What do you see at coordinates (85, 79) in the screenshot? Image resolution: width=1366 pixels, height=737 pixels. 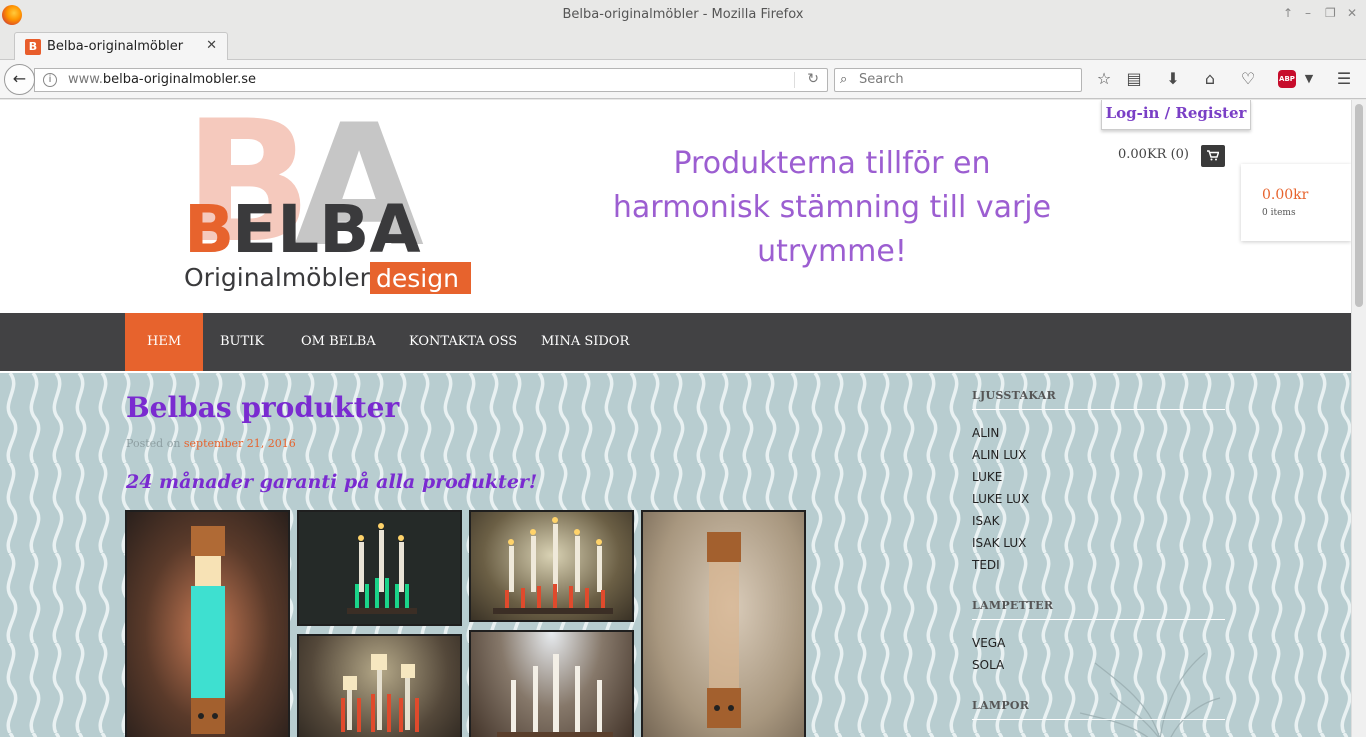 I see `url-prefix: www.` at bounding box center [85, 79].